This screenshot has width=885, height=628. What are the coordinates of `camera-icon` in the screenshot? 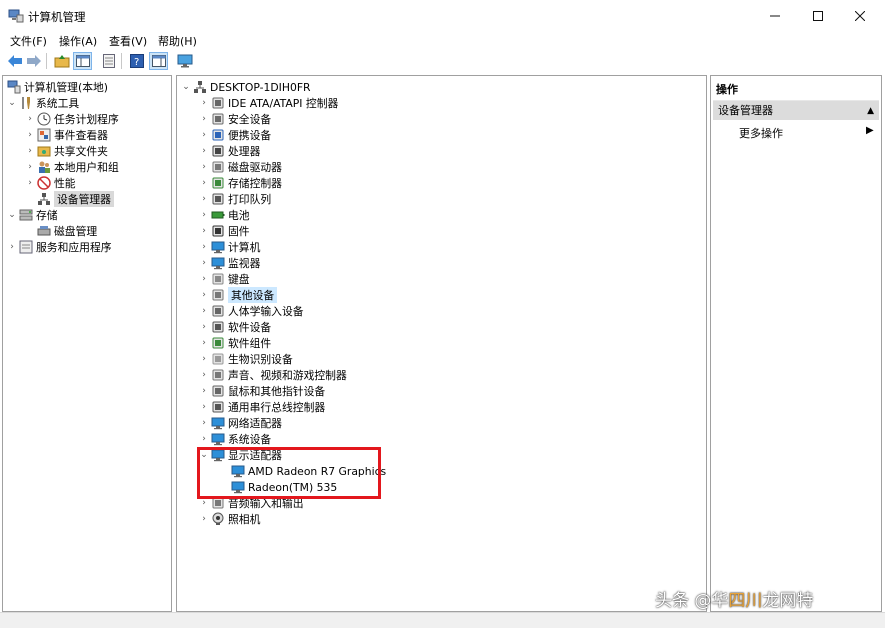 It's located at (218, 519).